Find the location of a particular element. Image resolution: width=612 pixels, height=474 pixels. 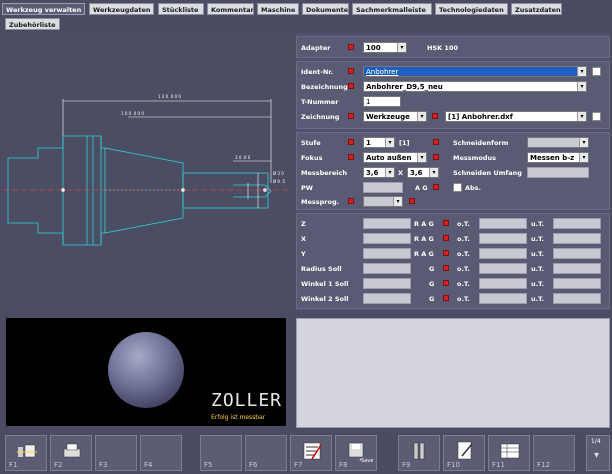

info-panel is located at coordinates (453, 373).